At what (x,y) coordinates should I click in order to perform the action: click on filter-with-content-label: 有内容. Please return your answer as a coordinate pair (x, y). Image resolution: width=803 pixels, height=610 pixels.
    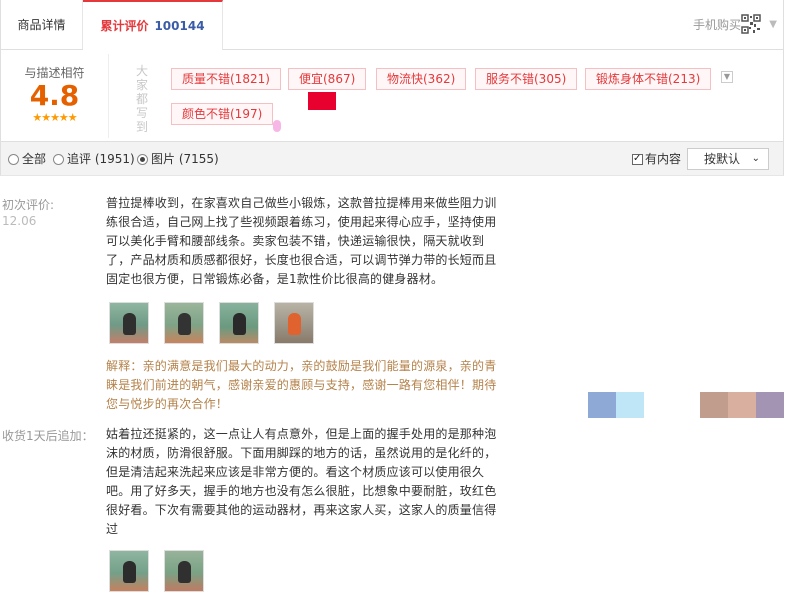
    Looking at the image, I should click on (663, 159).